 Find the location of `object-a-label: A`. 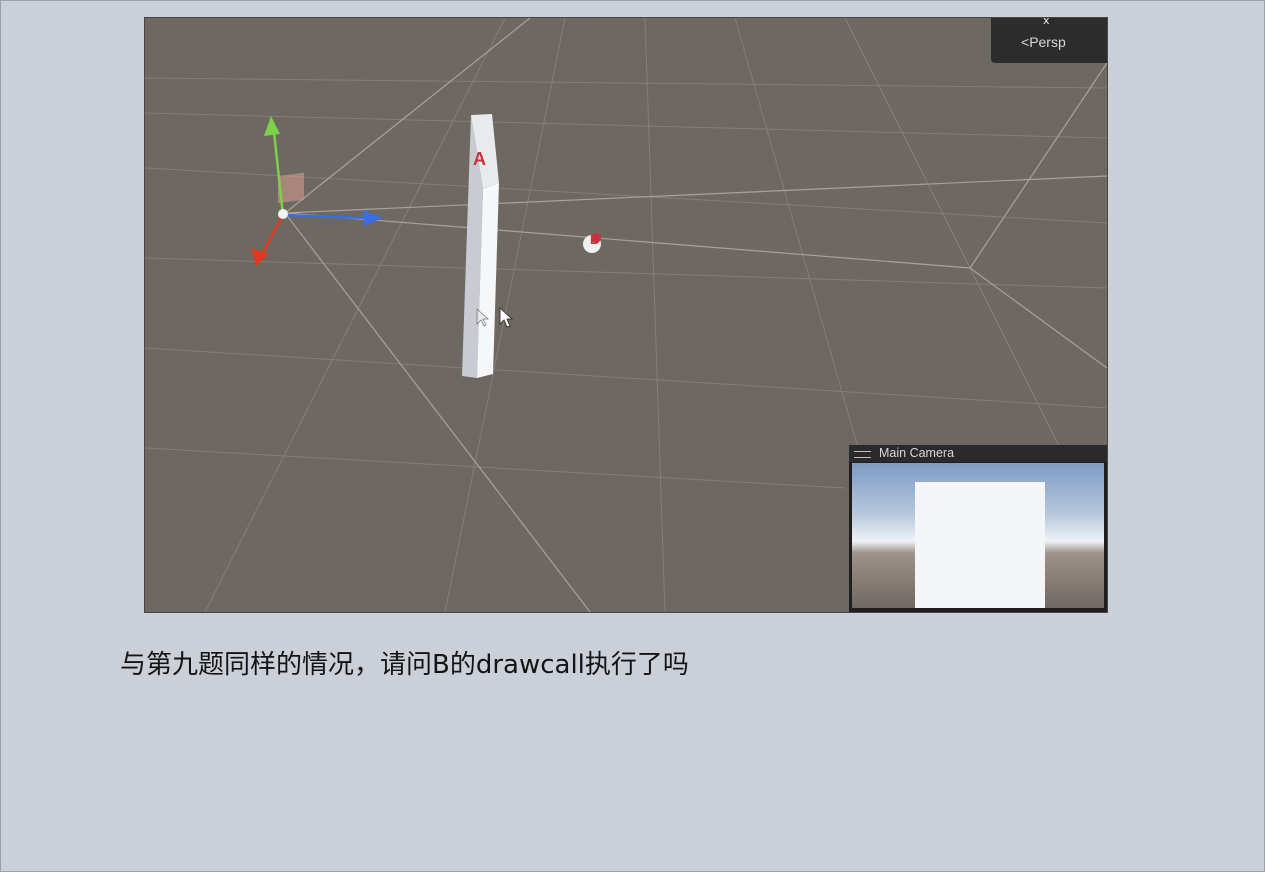

object-a-label: A is located at coordinates (479, 159).